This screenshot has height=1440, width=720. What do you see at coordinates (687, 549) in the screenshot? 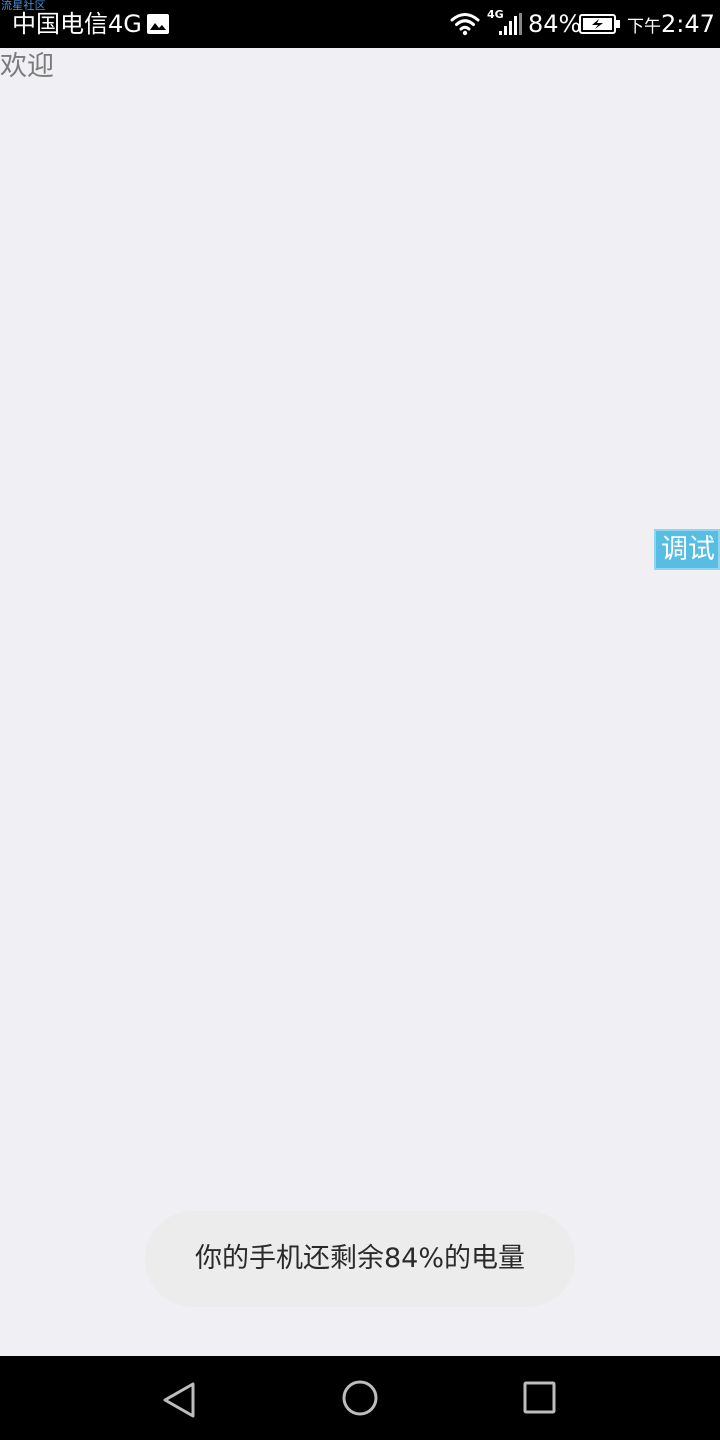
I see `debug-button: 调试` at bounding box center [687, 549].